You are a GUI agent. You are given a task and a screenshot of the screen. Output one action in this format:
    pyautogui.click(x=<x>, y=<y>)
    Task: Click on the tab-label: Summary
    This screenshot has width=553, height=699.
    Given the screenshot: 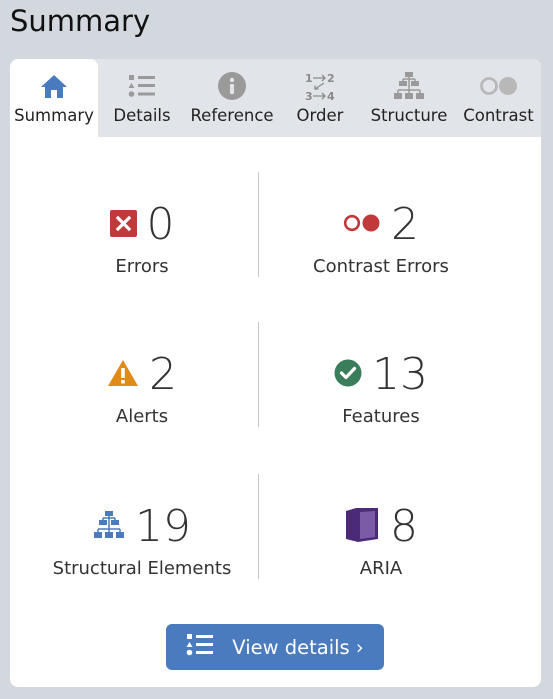 What is the action you would take?
    pyautogui.click(x=54, y=115)
    